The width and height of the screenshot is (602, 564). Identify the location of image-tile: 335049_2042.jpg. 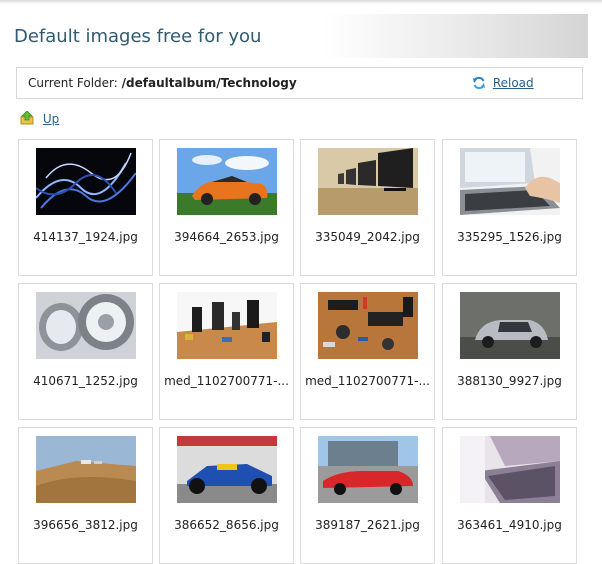
(367, 207).